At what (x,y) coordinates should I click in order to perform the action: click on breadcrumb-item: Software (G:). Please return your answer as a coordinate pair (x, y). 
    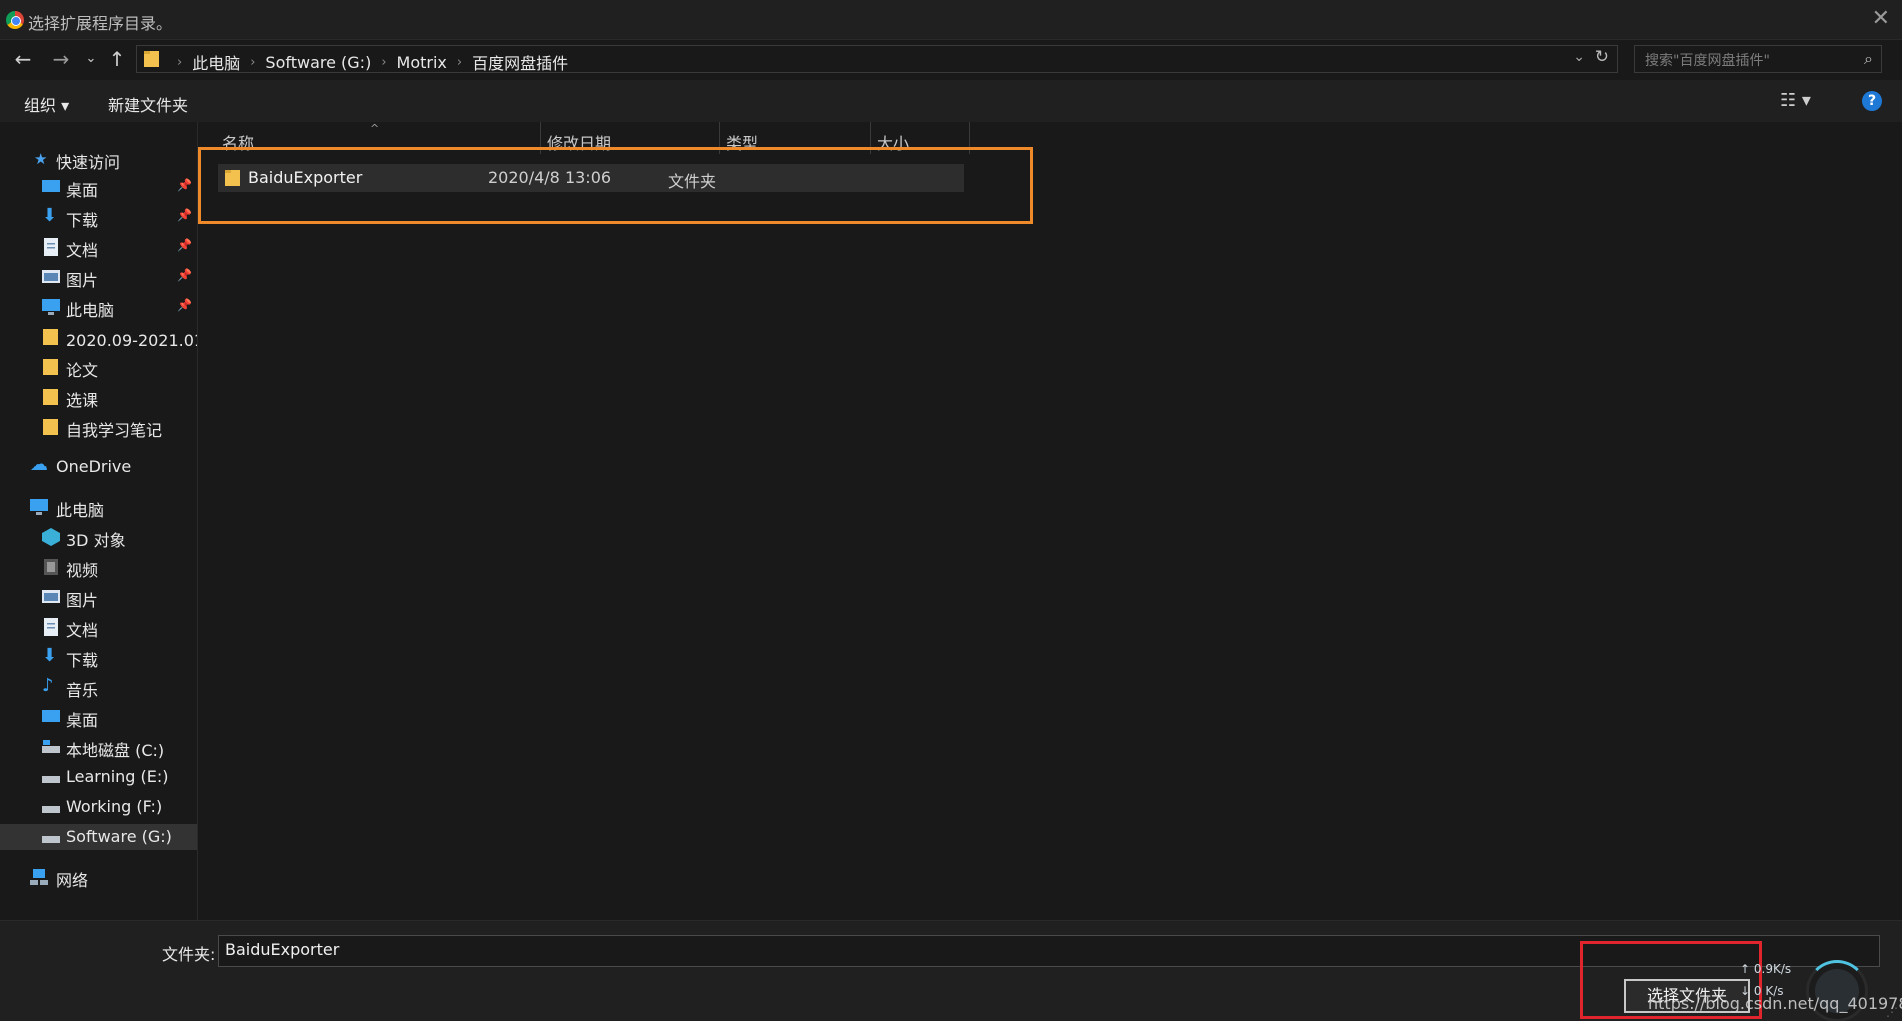
    Looking at the image, I should click on (318, 62).